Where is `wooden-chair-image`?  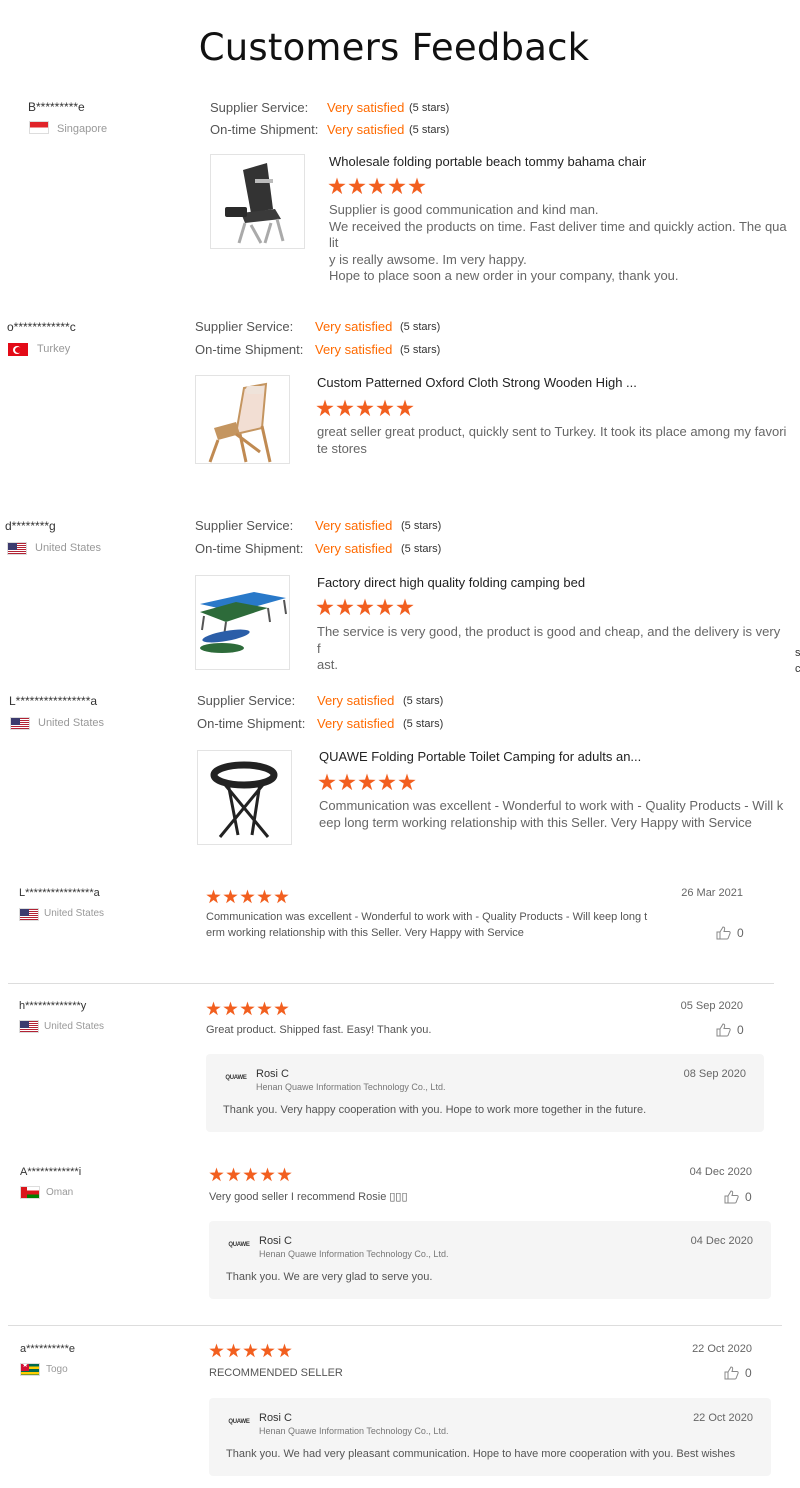 wooden-chair-image is located at coordinates (242, 419).